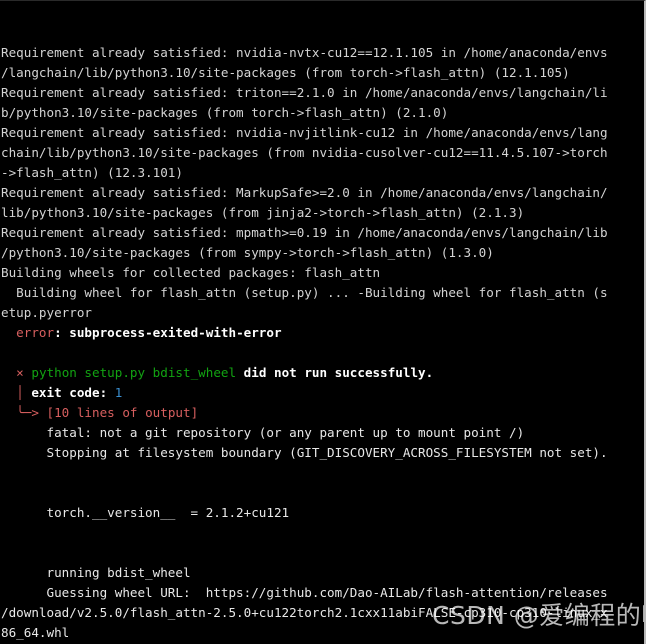 The width and height of the screenshot is (646, 644). What do you see at coordinates (122, 412) in the screenshot?
I see `terminal-text-span: [10 lines of output]` at bounding box center [122, 412].